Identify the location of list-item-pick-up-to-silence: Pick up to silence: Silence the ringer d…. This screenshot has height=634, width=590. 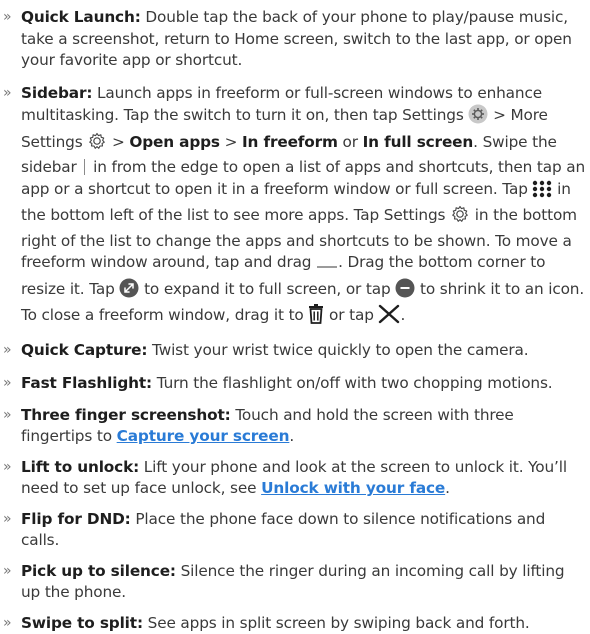
(304, 582).